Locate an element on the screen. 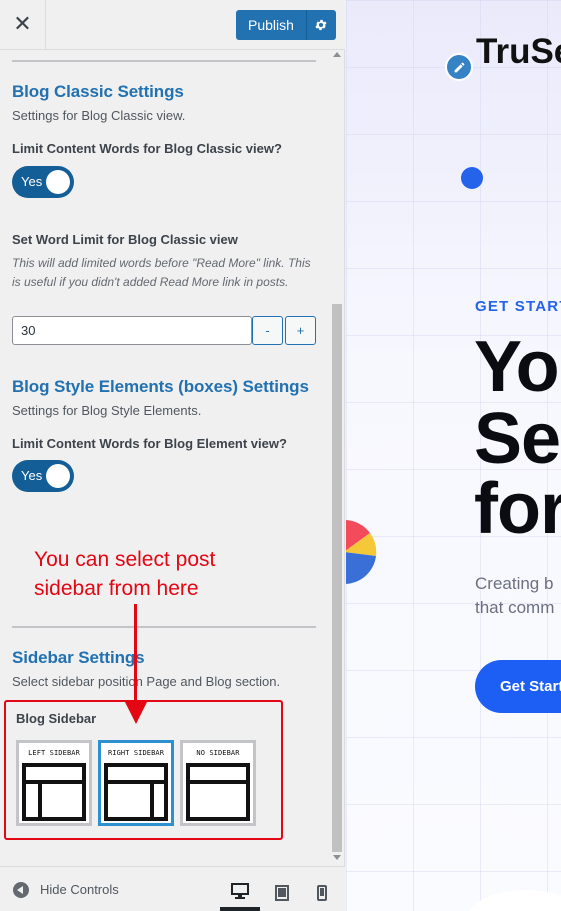  scroll-down-arrow-icon is located at coordinates (337, 857).